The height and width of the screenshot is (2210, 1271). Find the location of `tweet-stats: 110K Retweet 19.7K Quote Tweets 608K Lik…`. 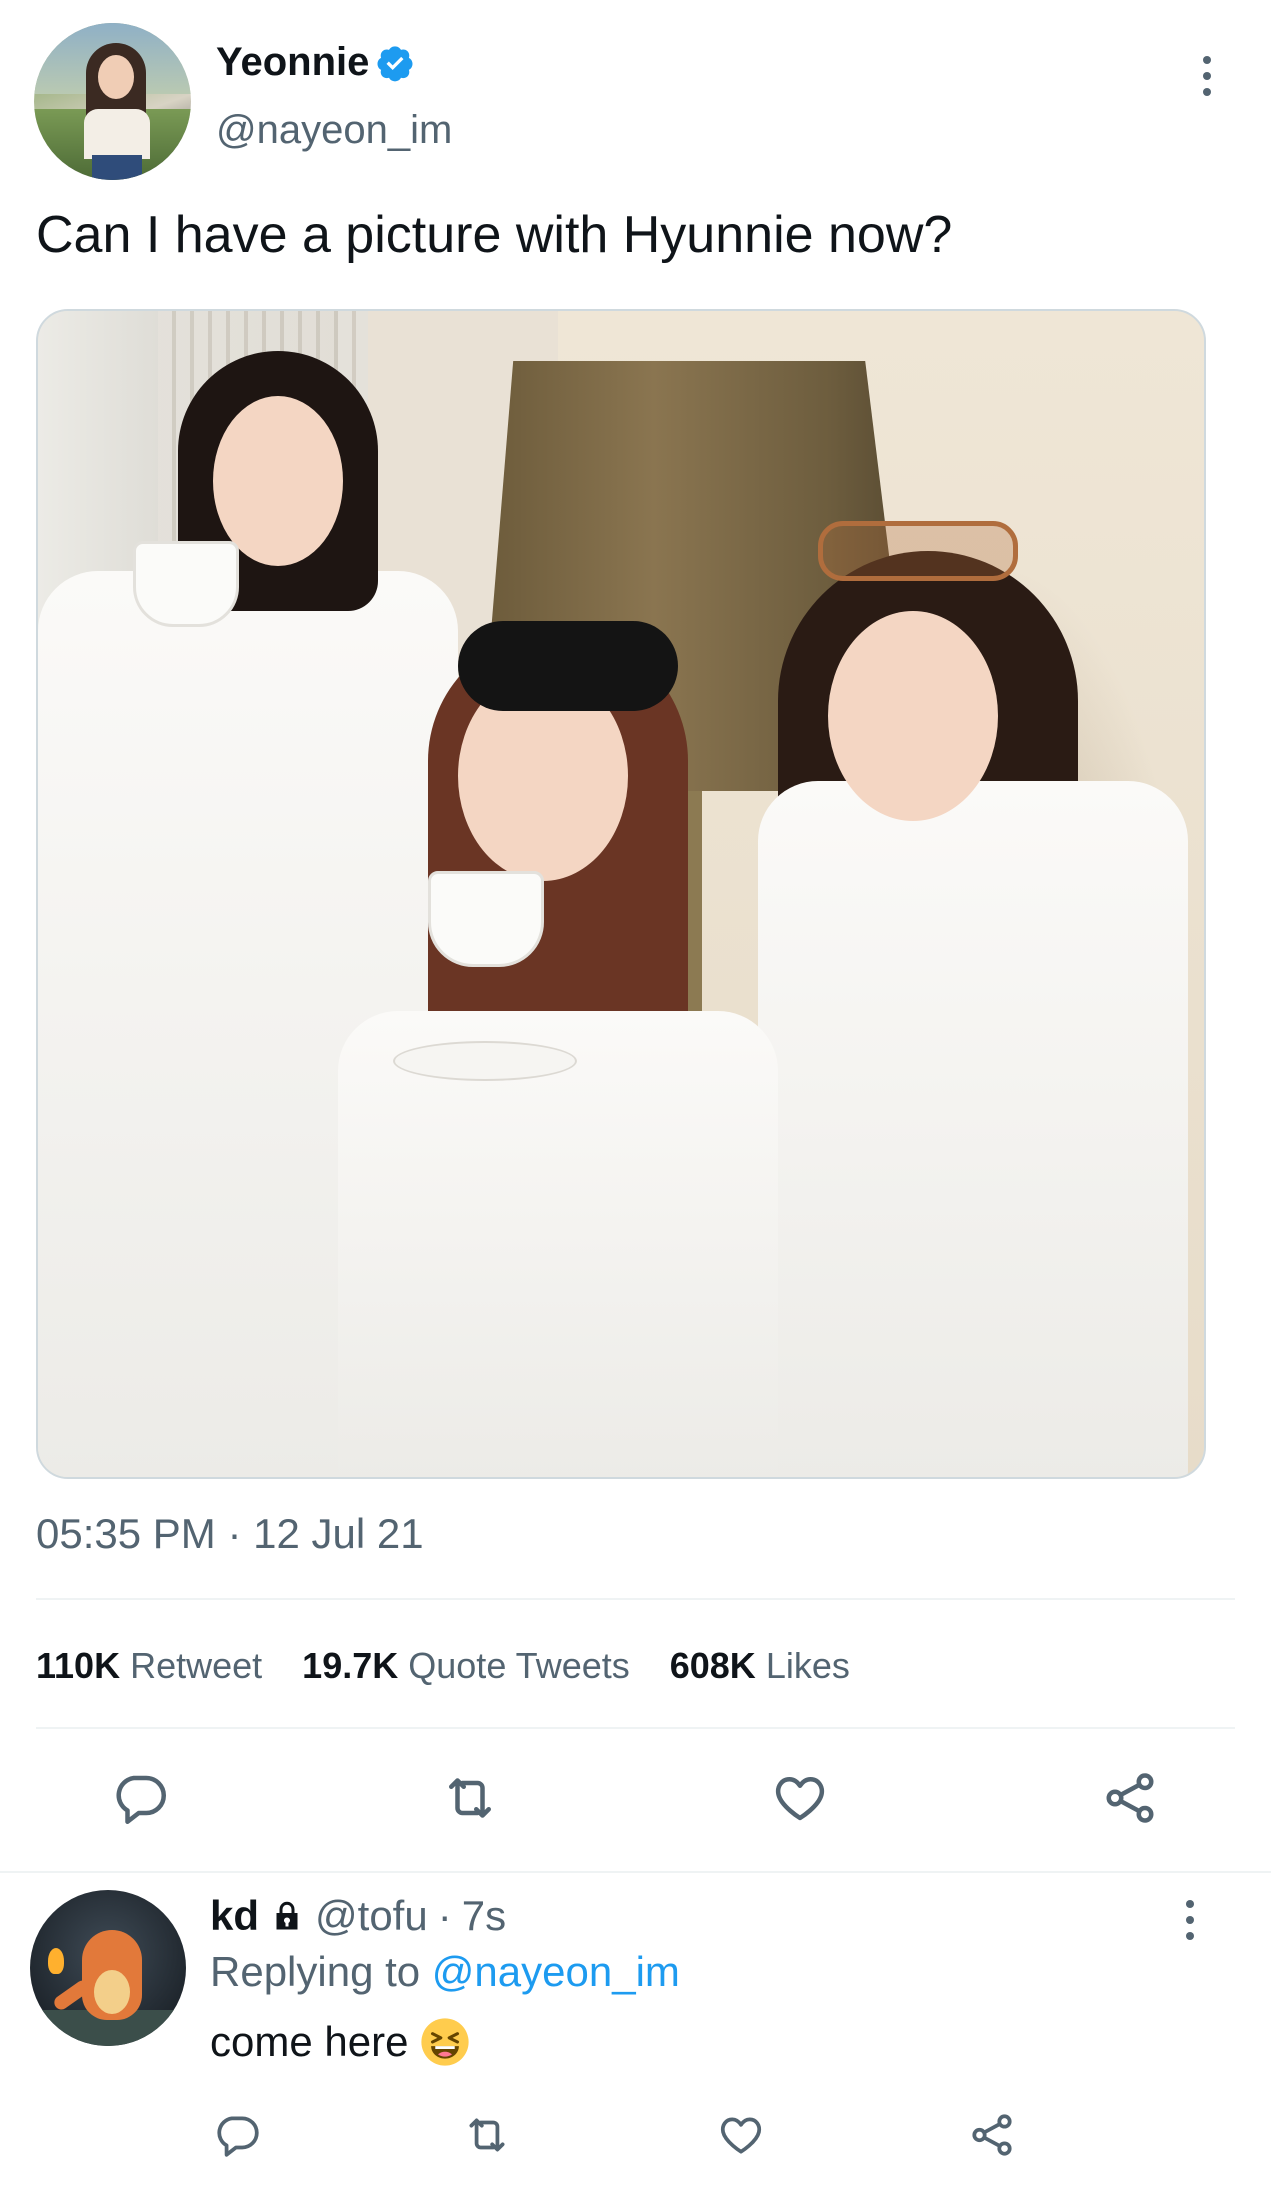

tweet-stats: 110K Retweet 19.7K Quote Tweets 608K Lik… is located at coordinates (443, 1666).